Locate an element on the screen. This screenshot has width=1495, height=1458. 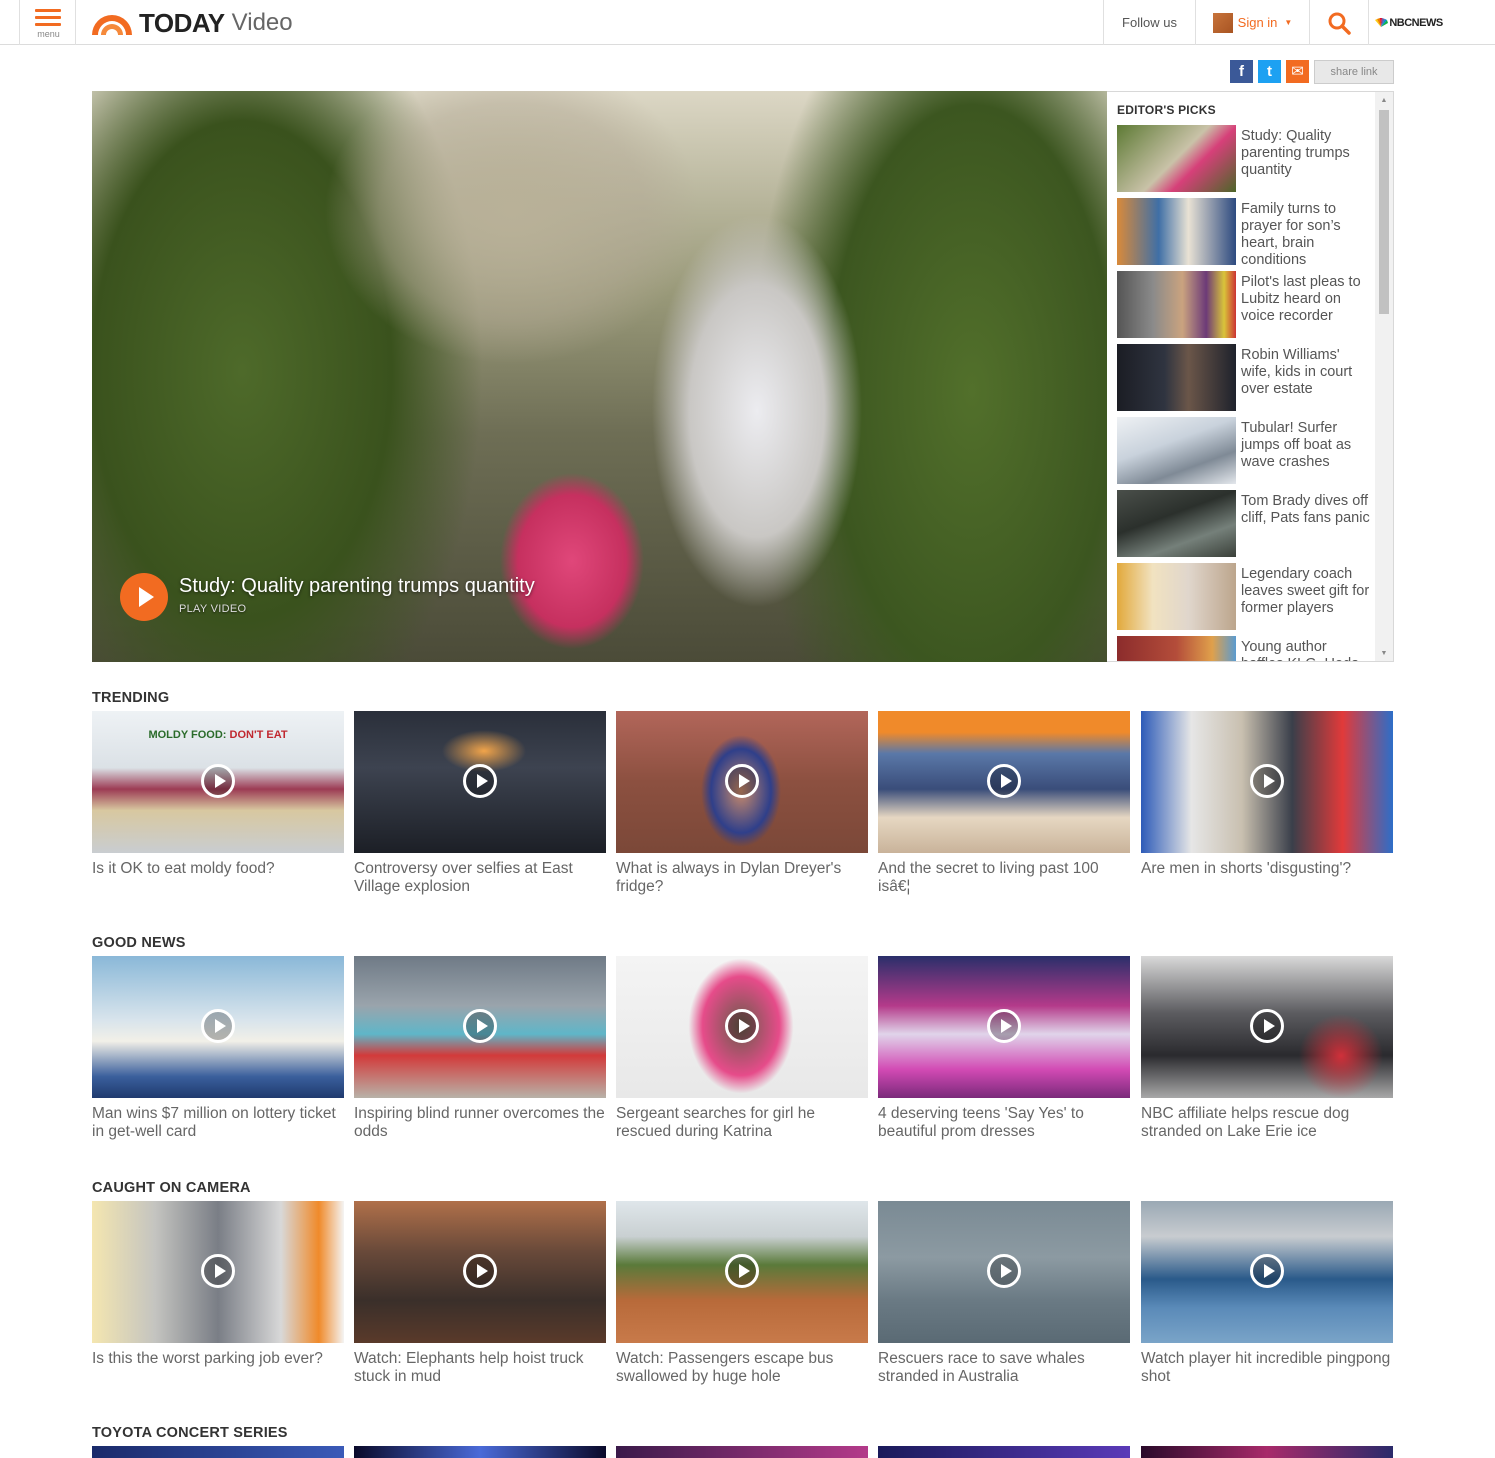
thumbnail-caption-red: DON'T EAT is located at coordinates (258, 735).